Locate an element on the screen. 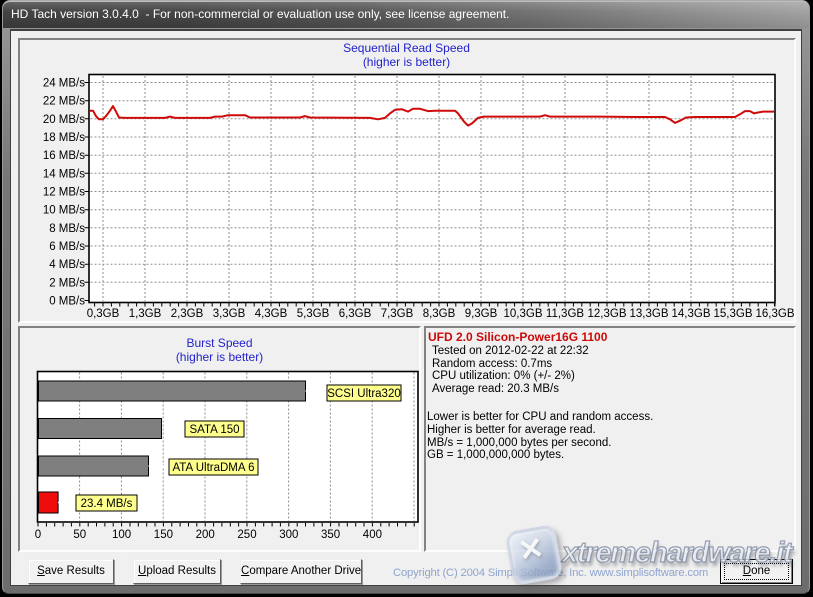 The height and width of the screenshot is (597, 813). svg-text: 1,3GB is located at coordinates (145, 314).